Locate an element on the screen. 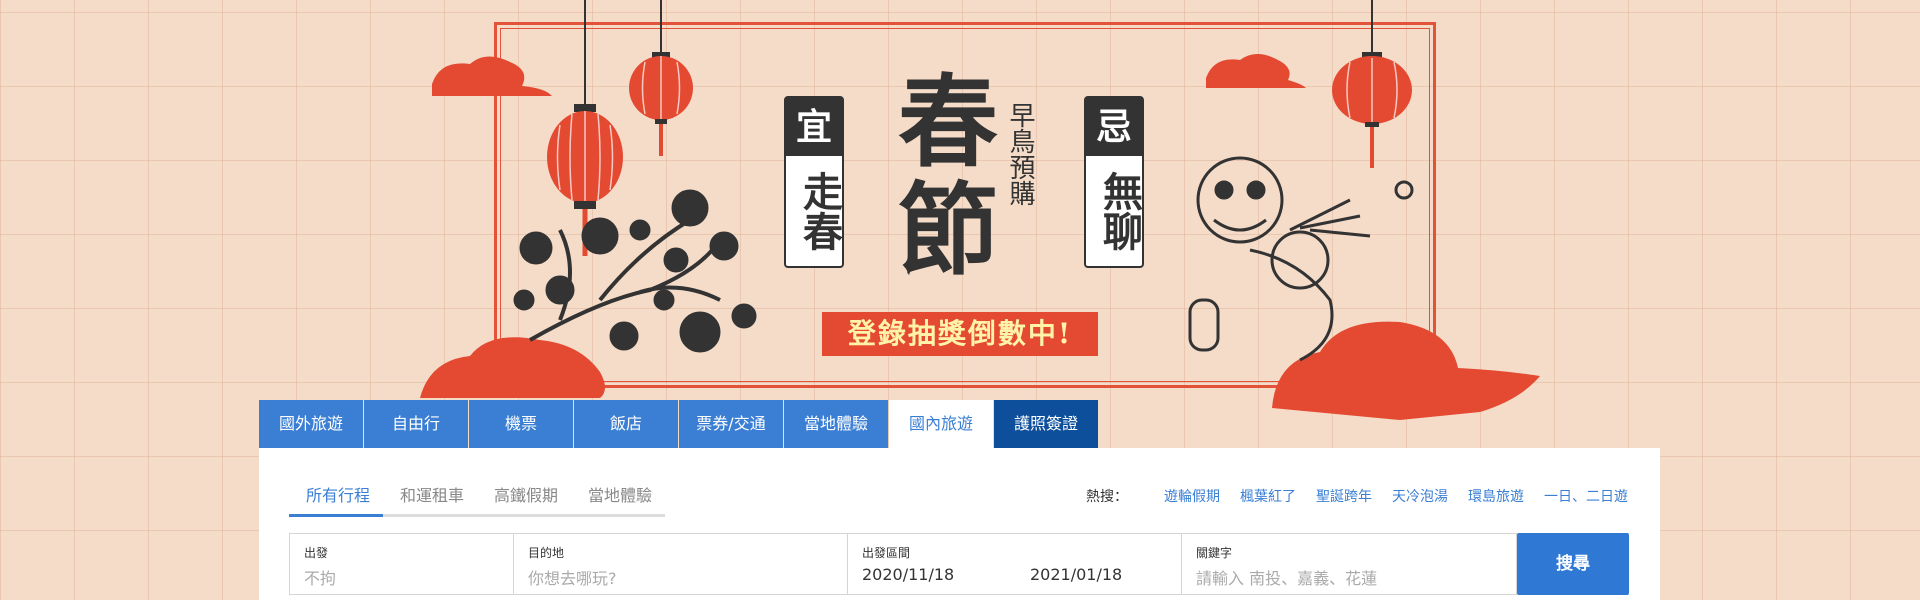 This screenshot has height=600, width=1920. subtab-hsr-holiday: 高鐵假期 is located at coordinates (524, 498).